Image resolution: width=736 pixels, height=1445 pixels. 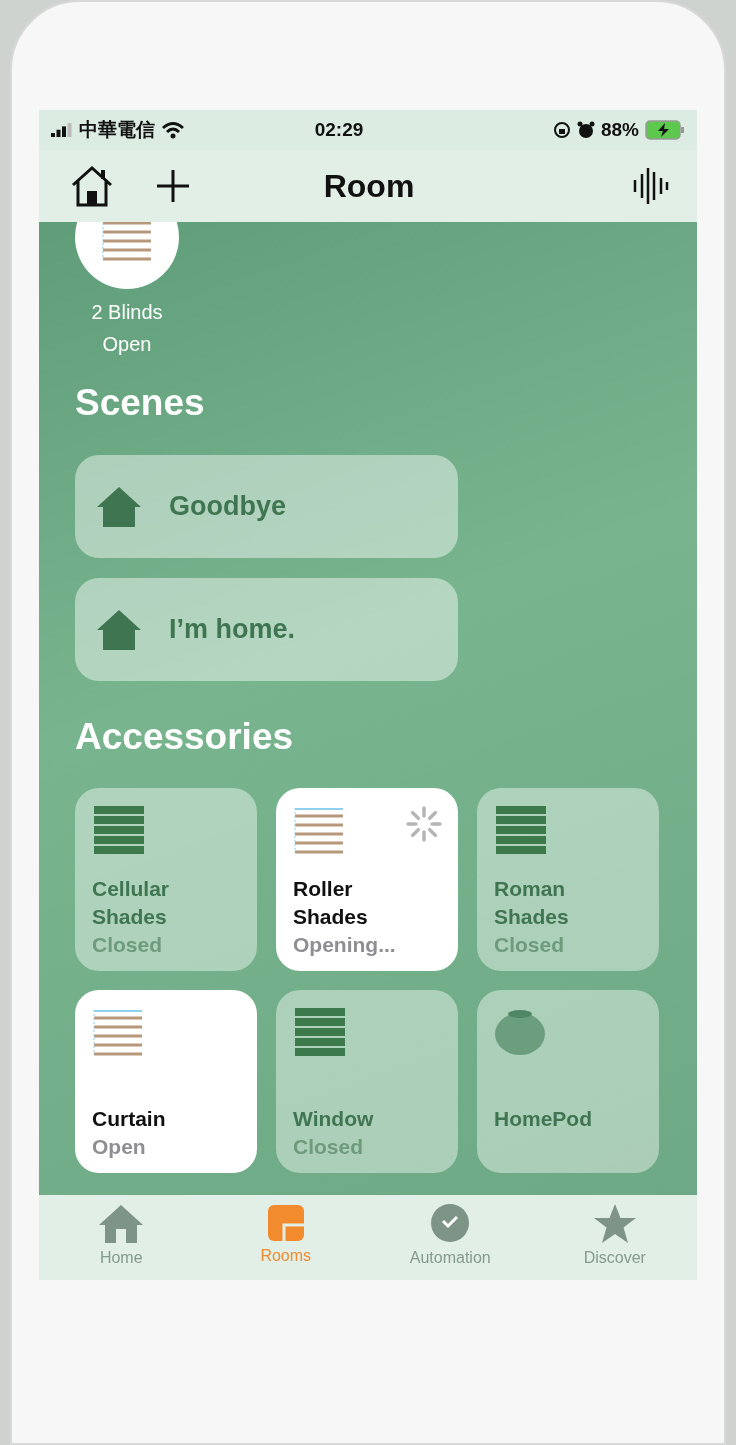 What do you see at coordinates (62, 130) in the screenshot?
I see `signal-icon` at bounding box center [62, 130].